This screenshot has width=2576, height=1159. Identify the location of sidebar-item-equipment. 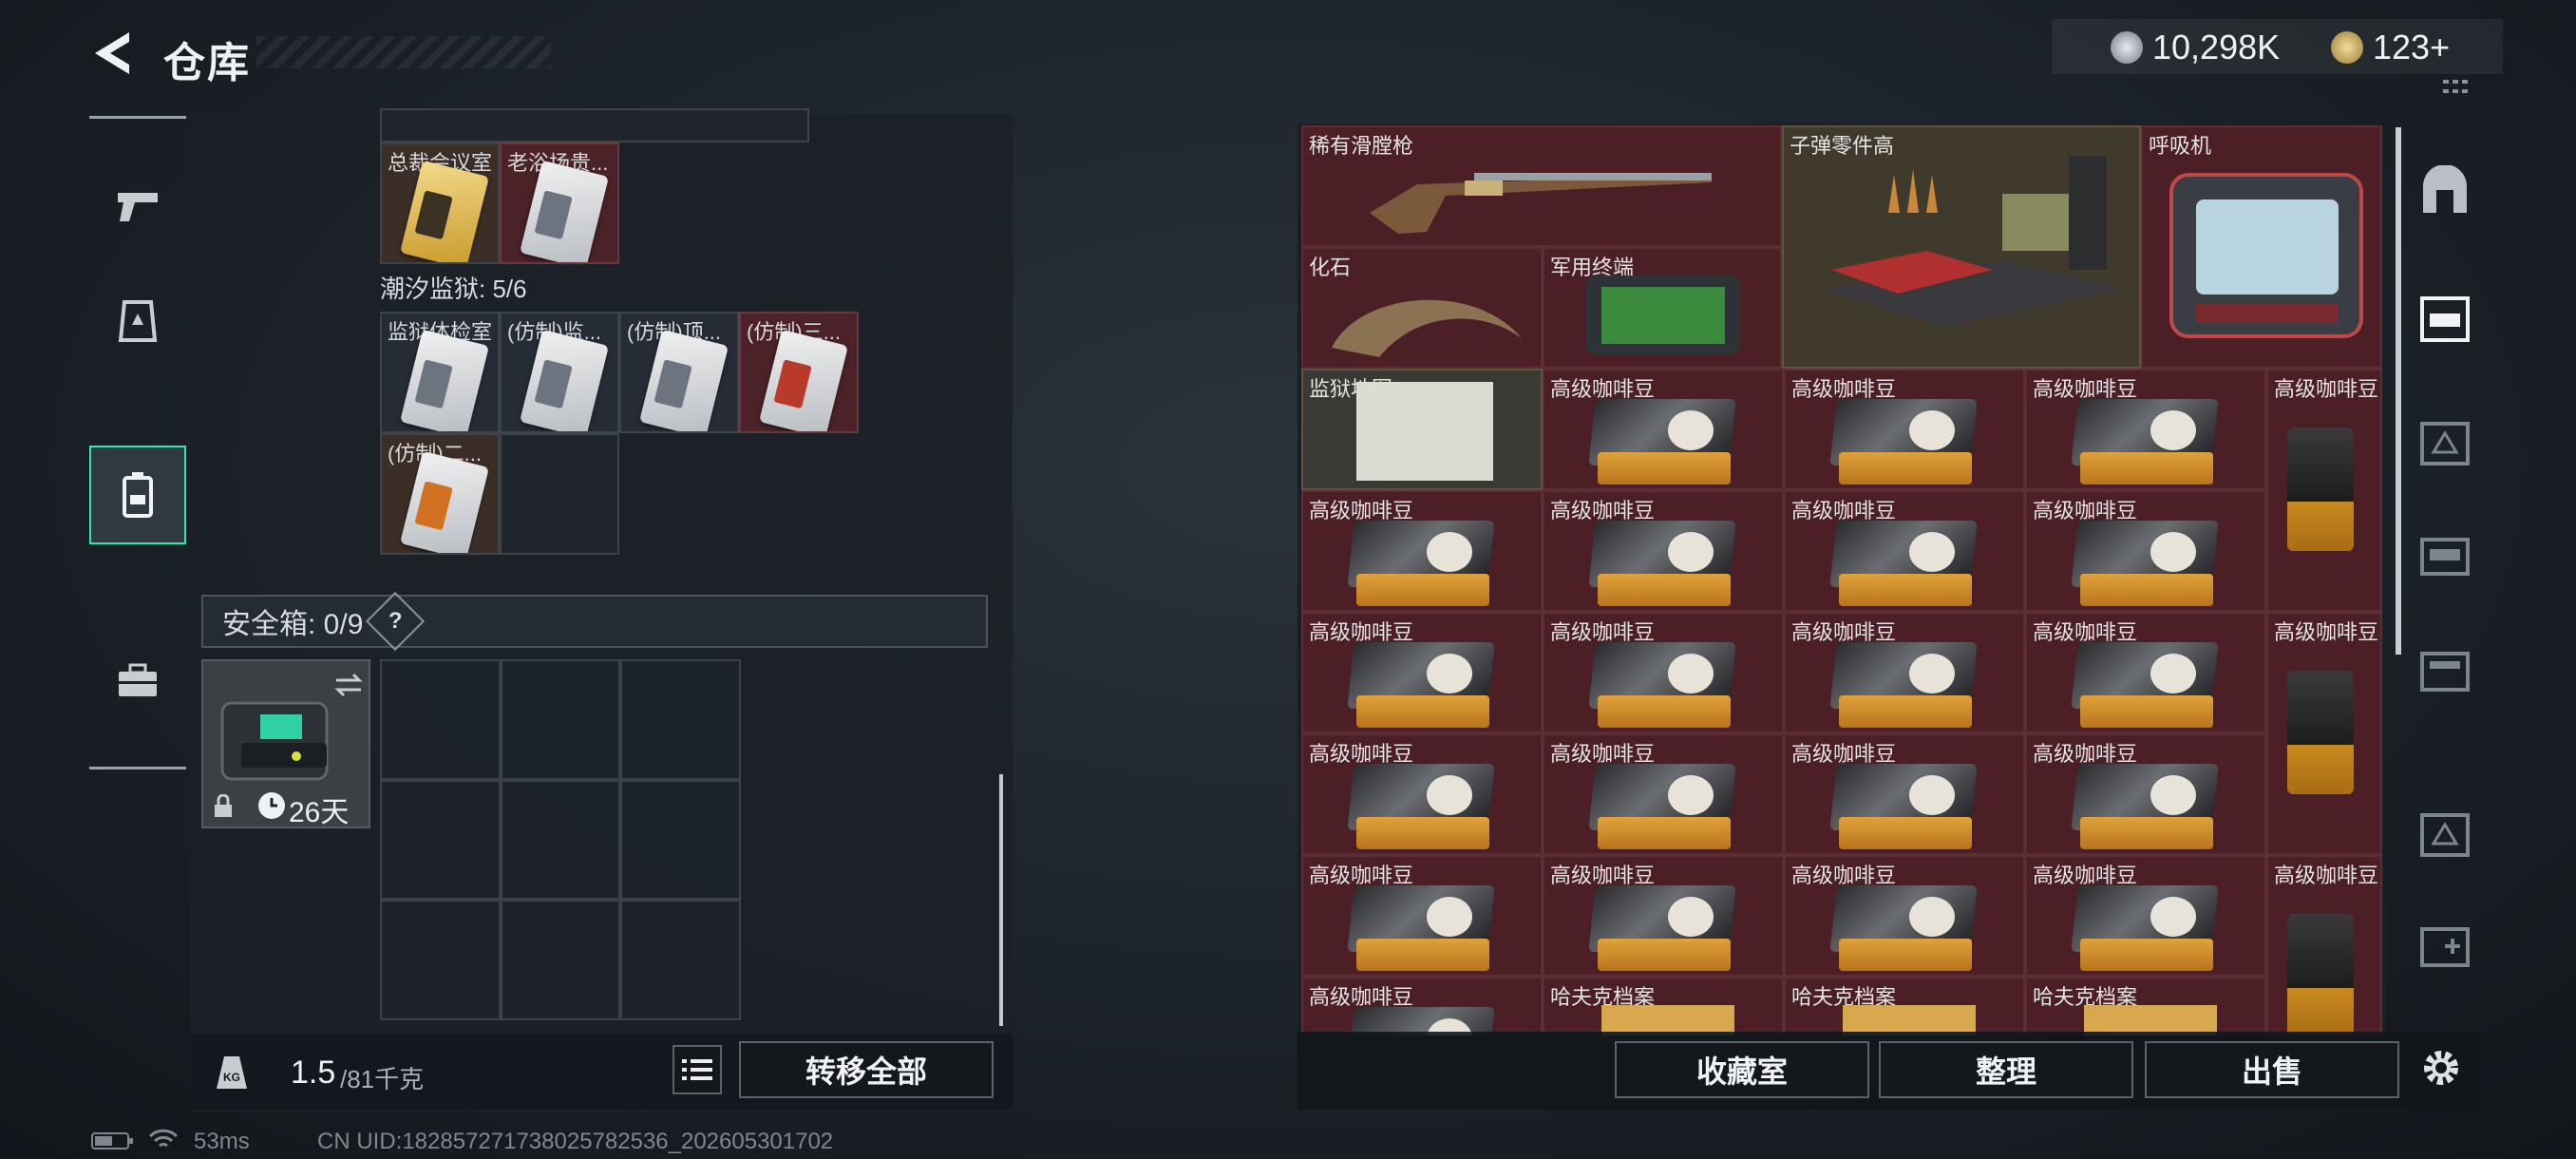
(137, 320).